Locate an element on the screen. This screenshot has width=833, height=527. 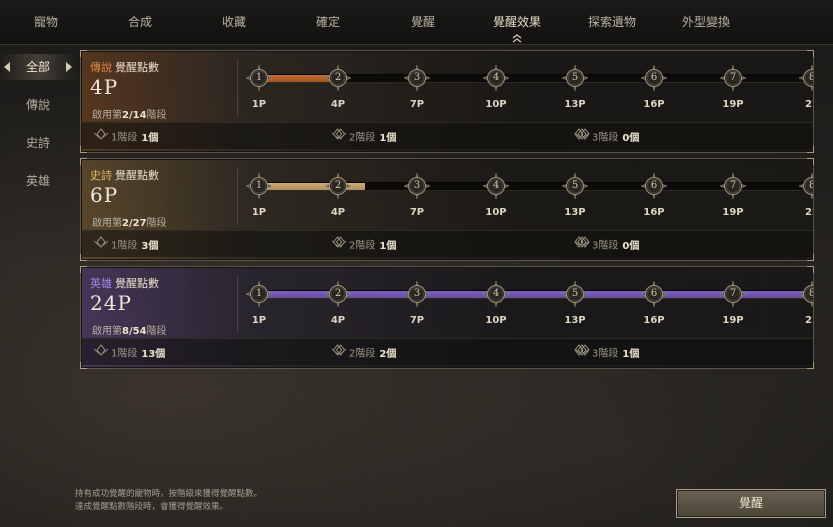
grade-label: 史詩 is located at coordinates (101, 175).